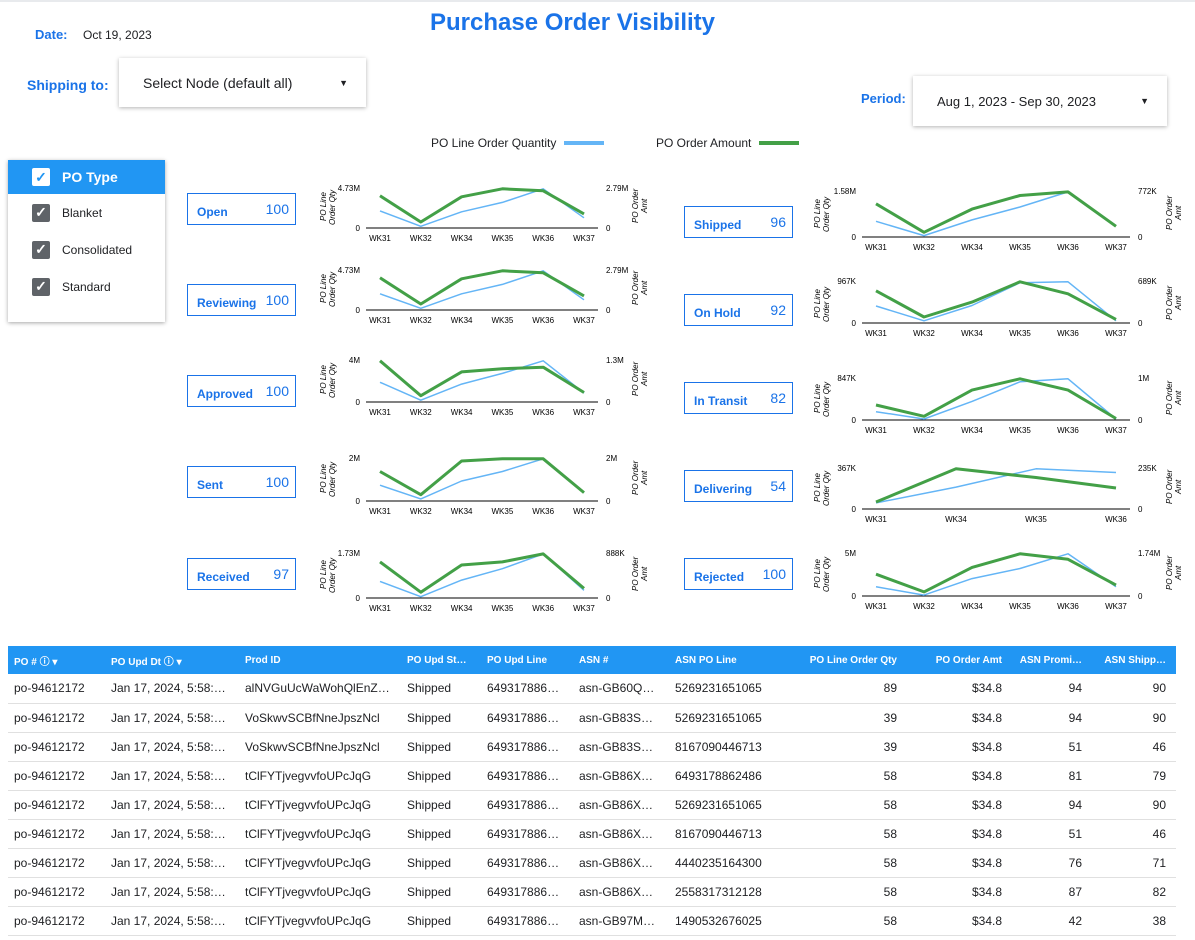 Image resolution: width=1195 pixels, height=940 pixels. I want to click on col-header-po-order-amt: PO Order Amt, so click(959, 660).